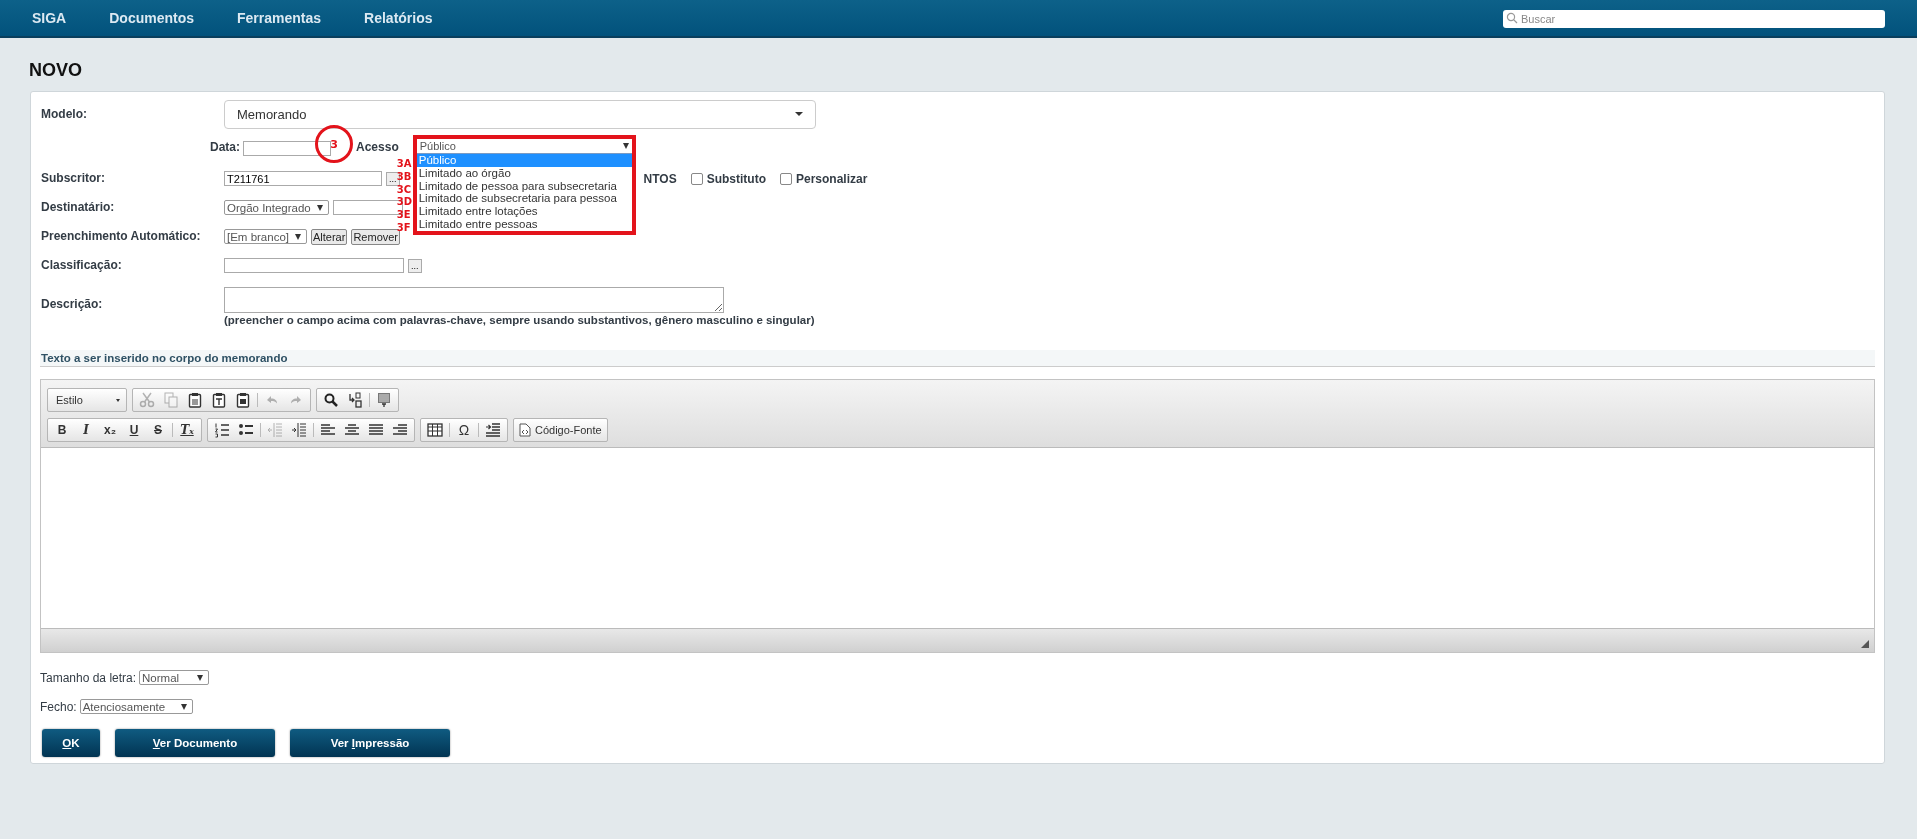  What do you see at coordinates (524, 146) in the screenshot?
I see `access-select: Público` at bounding box center [524, 146].